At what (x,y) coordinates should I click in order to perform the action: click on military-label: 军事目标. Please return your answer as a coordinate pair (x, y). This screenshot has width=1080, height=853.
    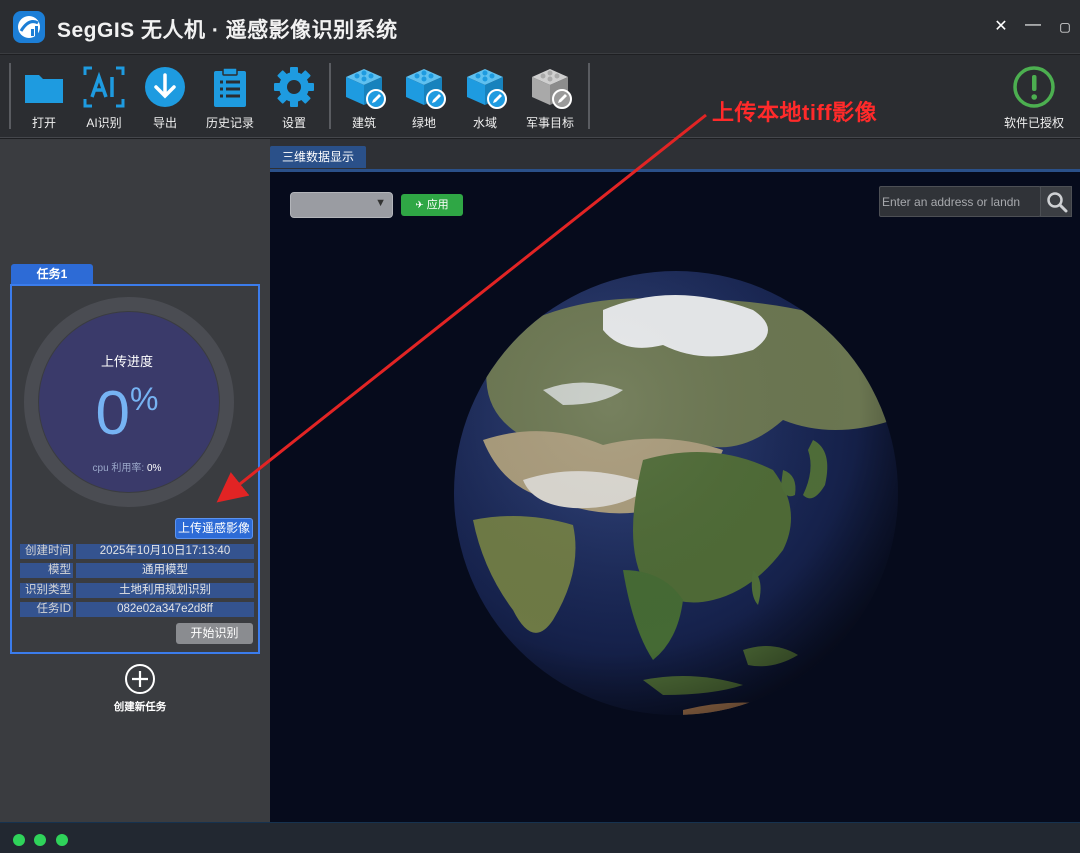
    Looking at the image, I should click on (549, 123).